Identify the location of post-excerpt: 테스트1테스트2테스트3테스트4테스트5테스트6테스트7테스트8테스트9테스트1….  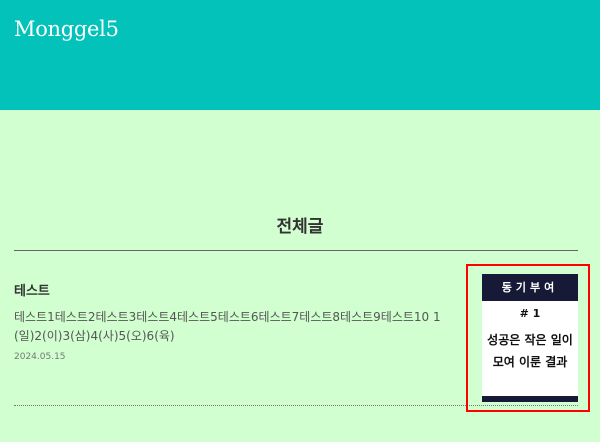
(227, 326).